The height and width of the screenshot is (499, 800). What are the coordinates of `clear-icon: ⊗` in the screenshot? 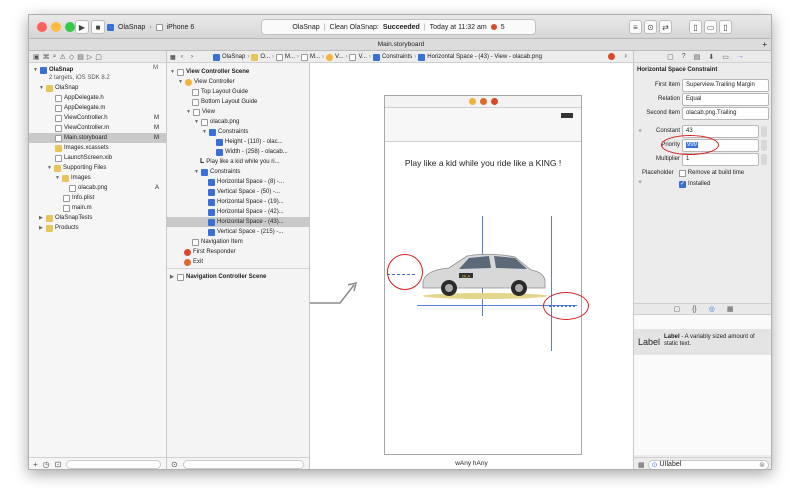 It's located at (762, 465).